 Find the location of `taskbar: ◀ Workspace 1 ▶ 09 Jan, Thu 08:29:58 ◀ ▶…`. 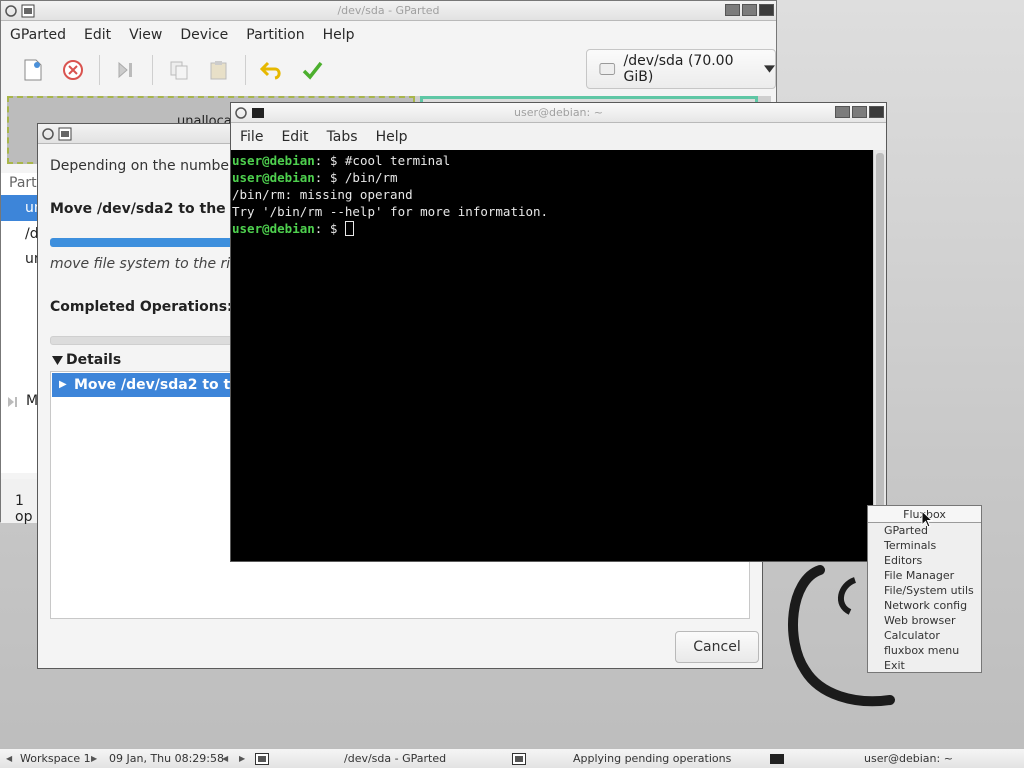

taskbar: ◀ Workspace 1 ▶ 09 Jan, Thu 08:29:58 ◀ ▶… is located at coordinates (512, 758).